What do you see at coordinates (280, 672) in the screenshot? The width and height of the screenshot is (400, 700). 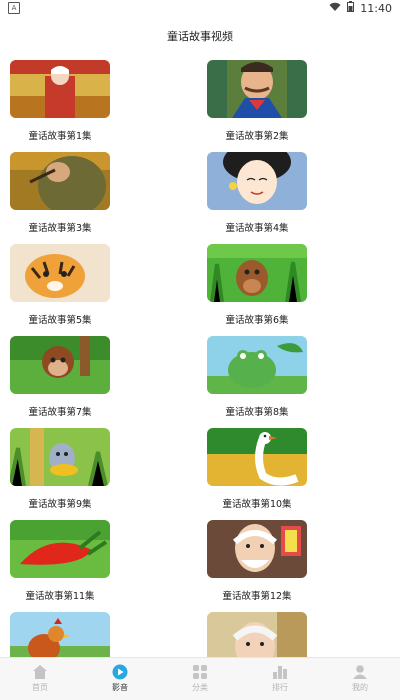 I see `bar-chart-icon` at bounding box center [280, 672].